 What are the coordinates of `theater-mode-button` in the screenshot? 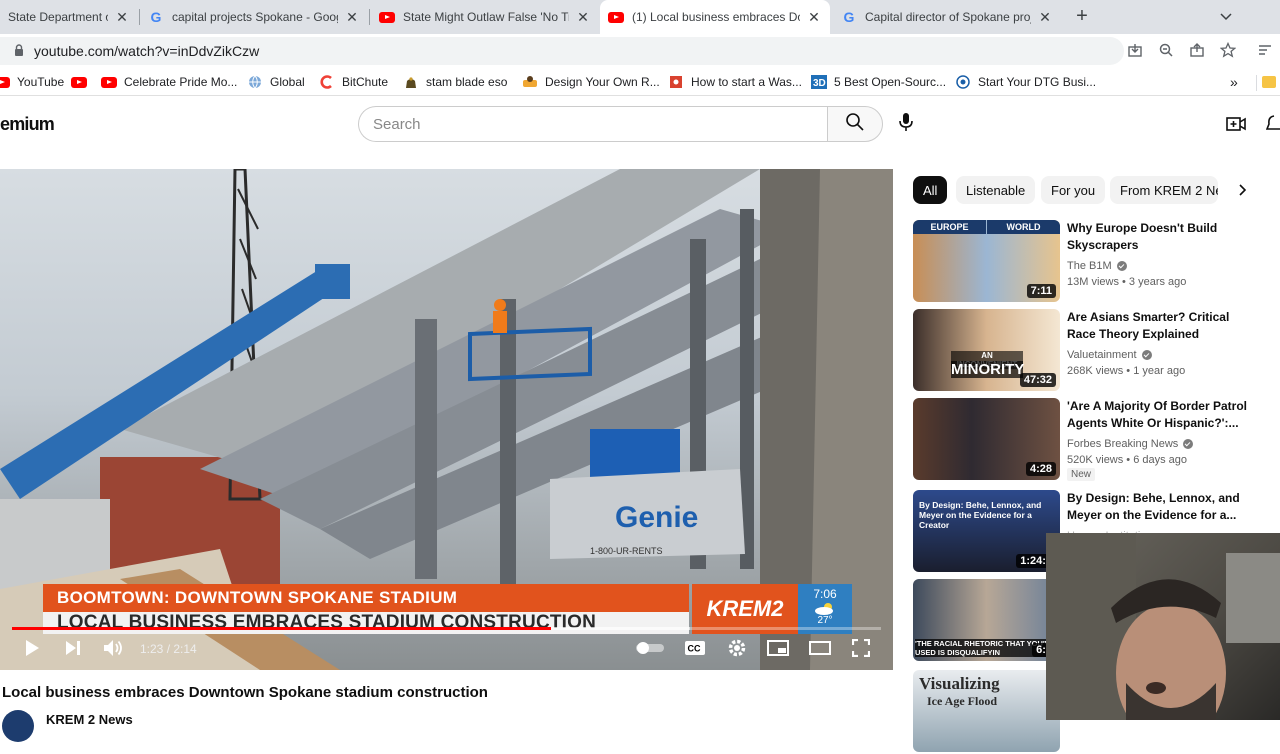 It's located at (820, 650).